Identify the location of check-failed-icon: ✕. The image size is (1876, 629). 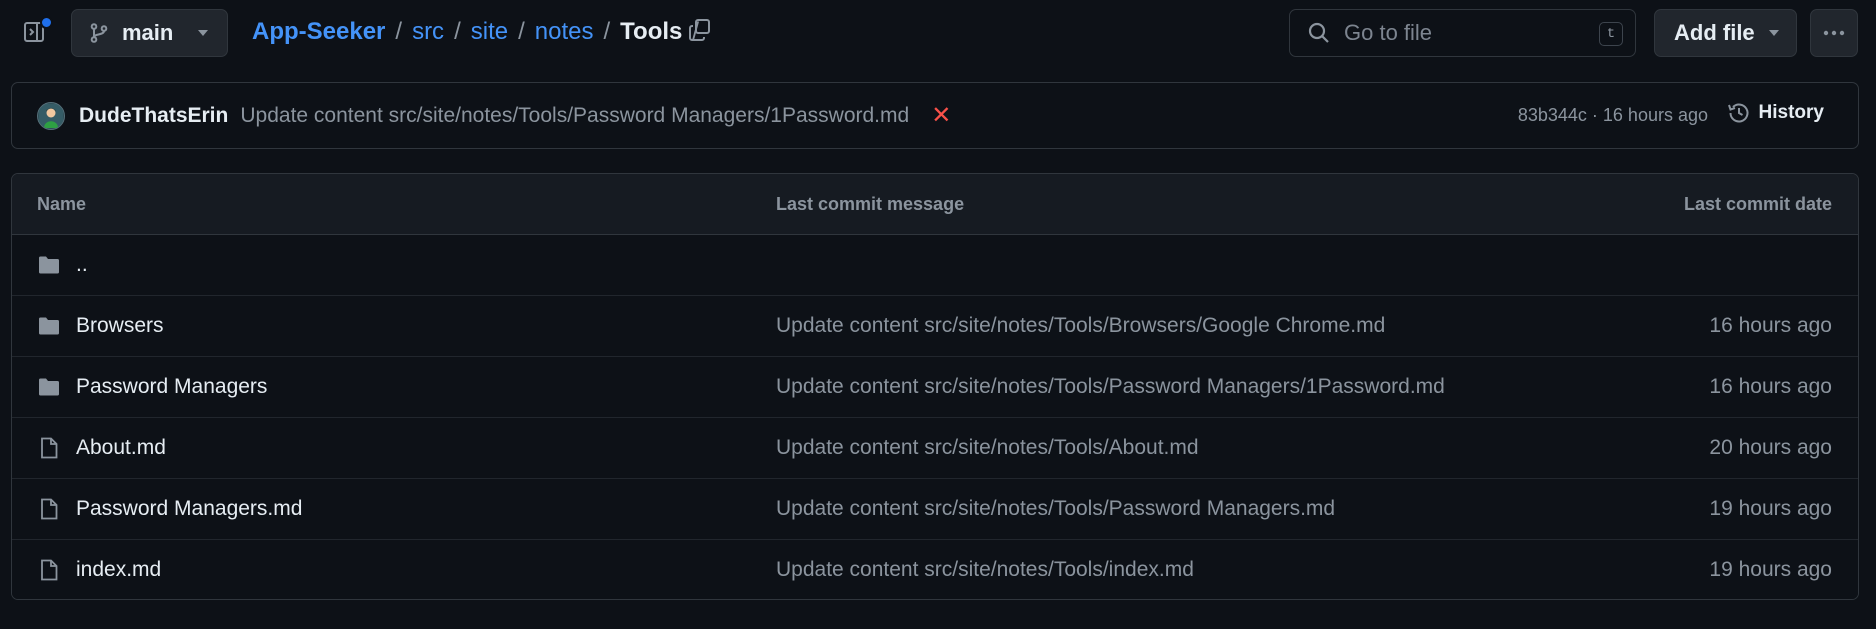
(941, 115).